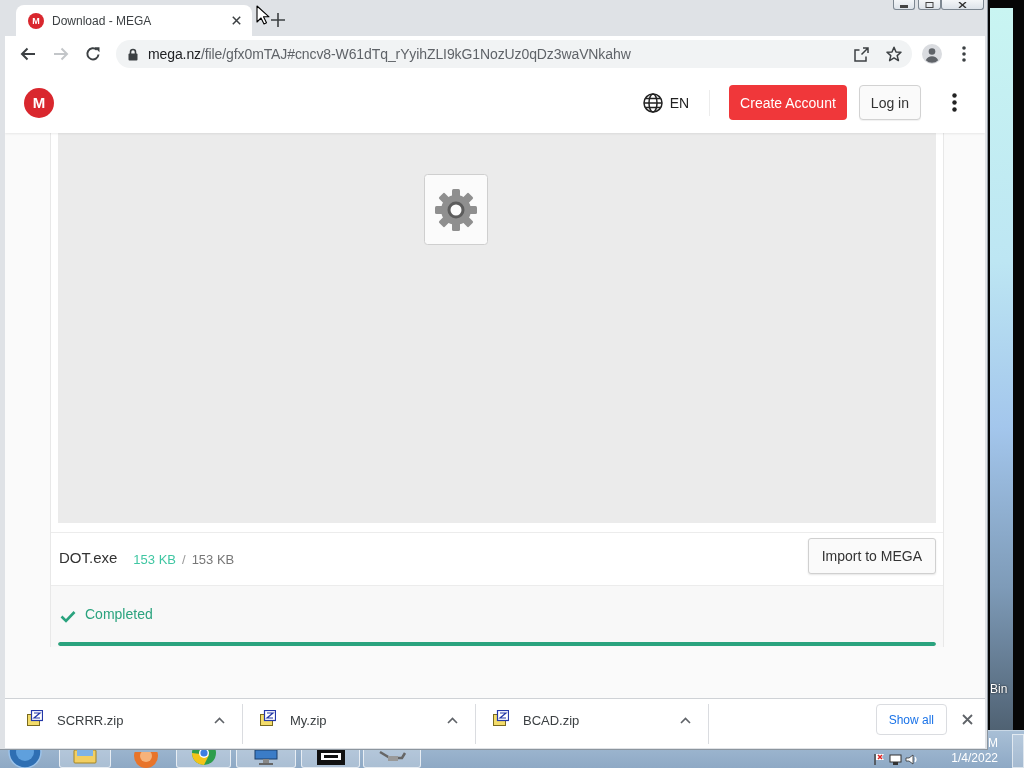  I want to click on new-tab-button, so click(278, 20).